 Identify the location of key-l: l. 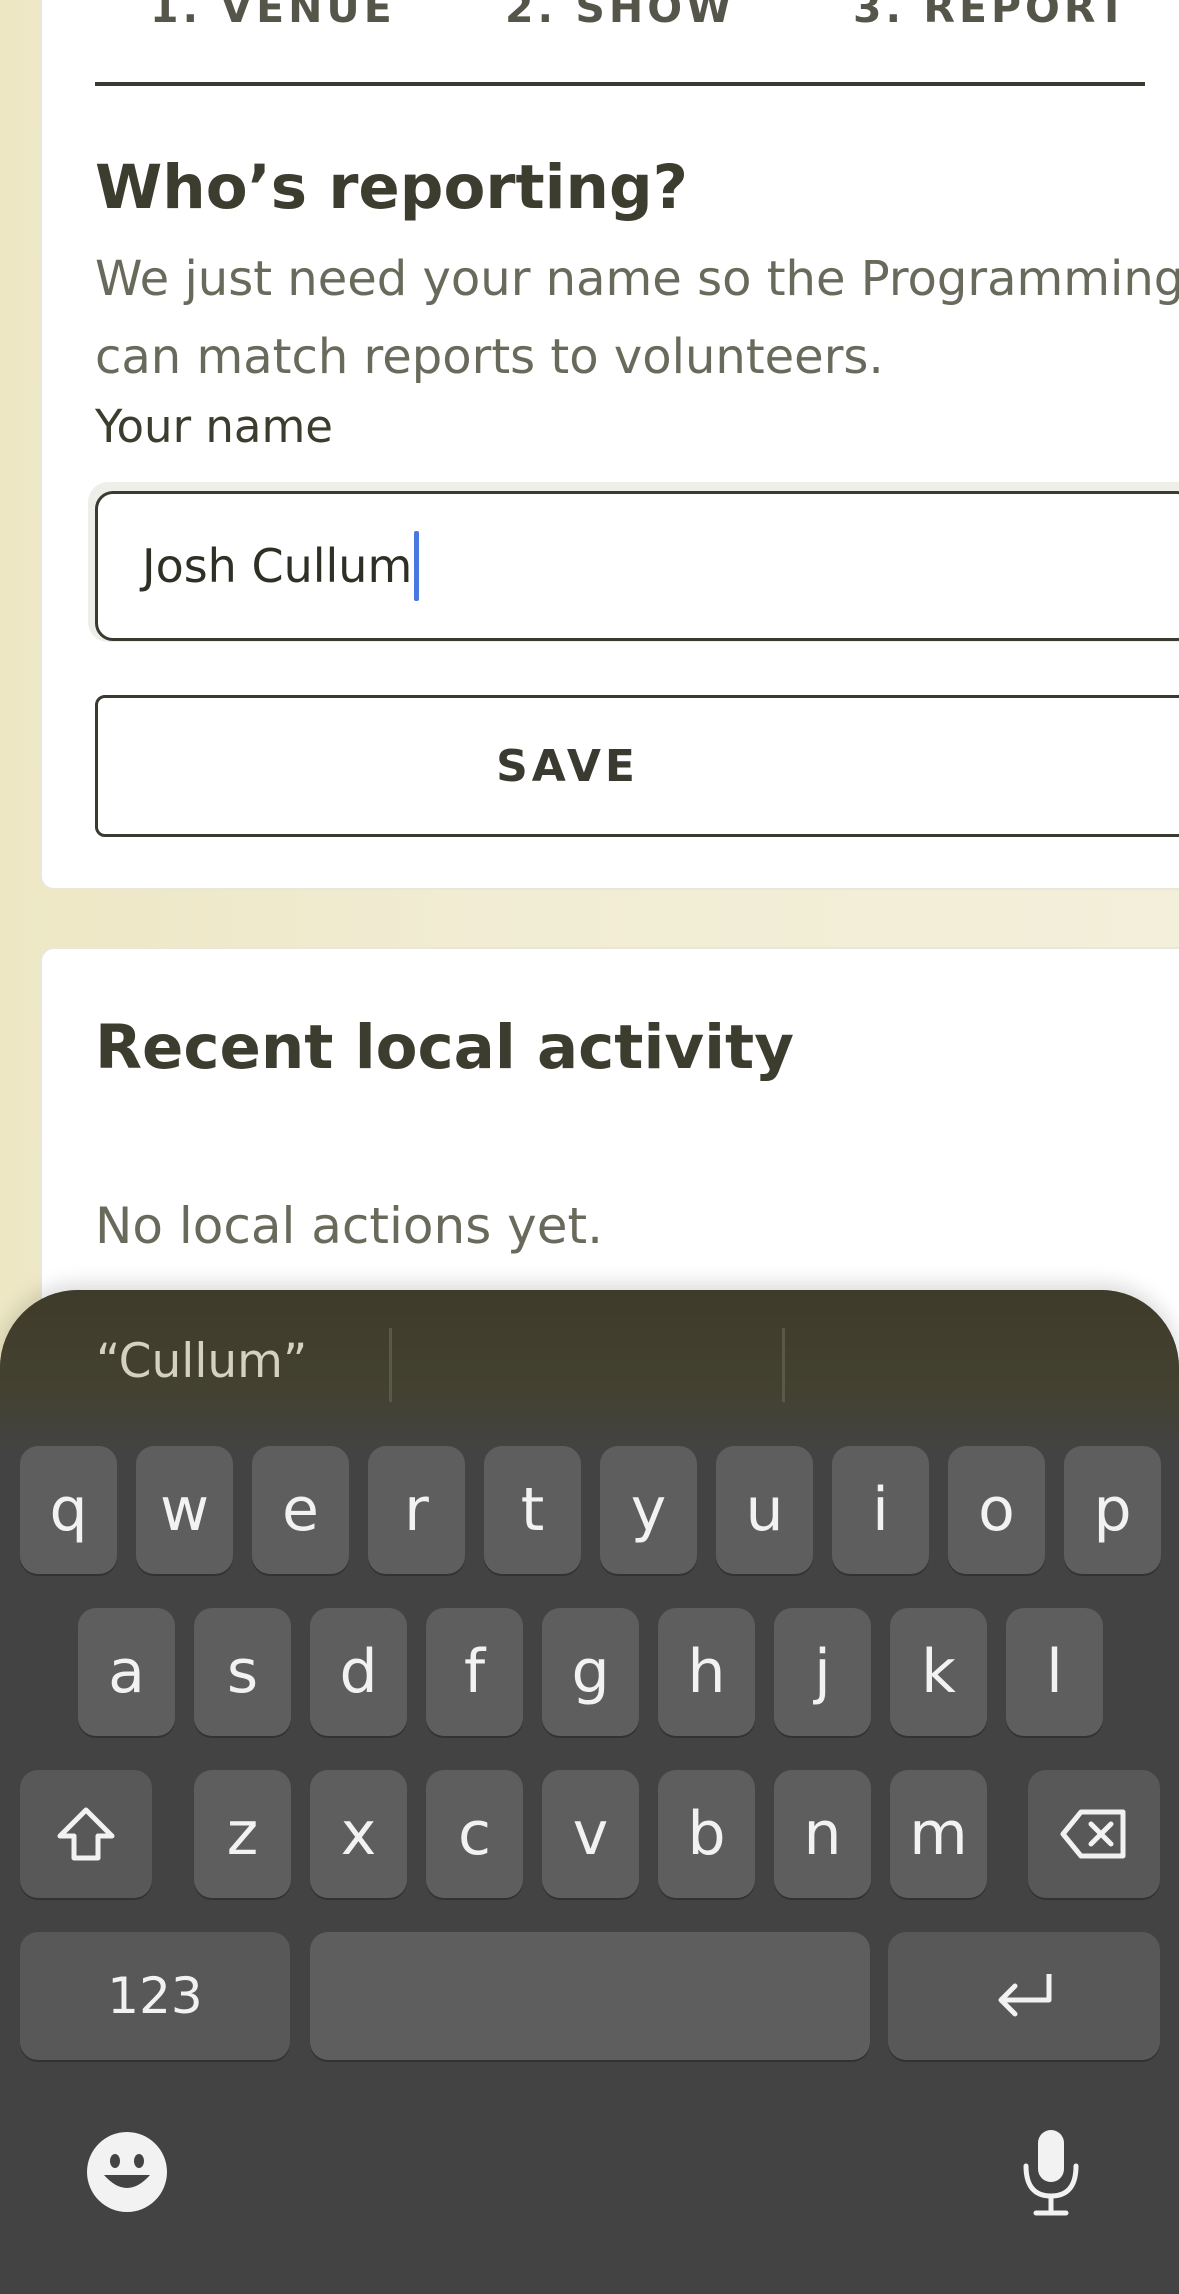
(1054, 1672).